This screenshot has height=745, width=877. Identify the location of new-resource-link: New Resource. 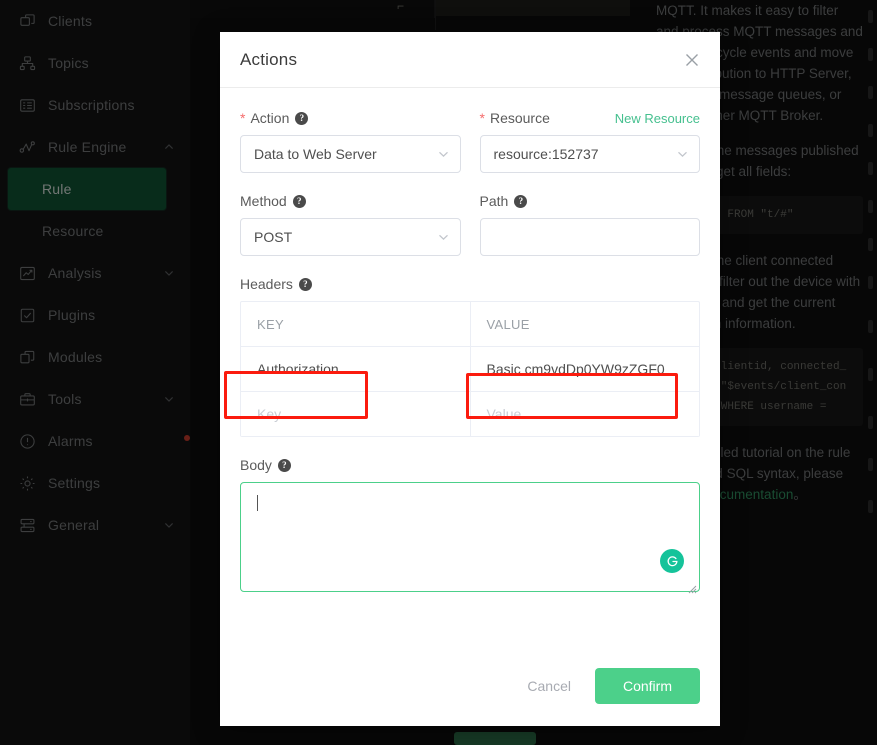
(657, 118).